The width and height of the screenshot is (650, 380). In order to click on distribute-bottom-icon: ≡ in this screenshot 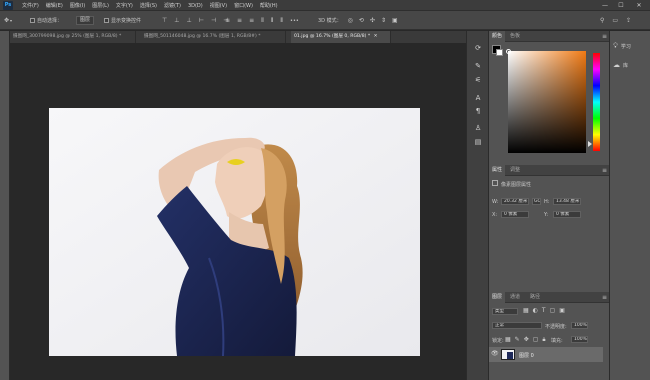, I will do `click(251, 20)`.